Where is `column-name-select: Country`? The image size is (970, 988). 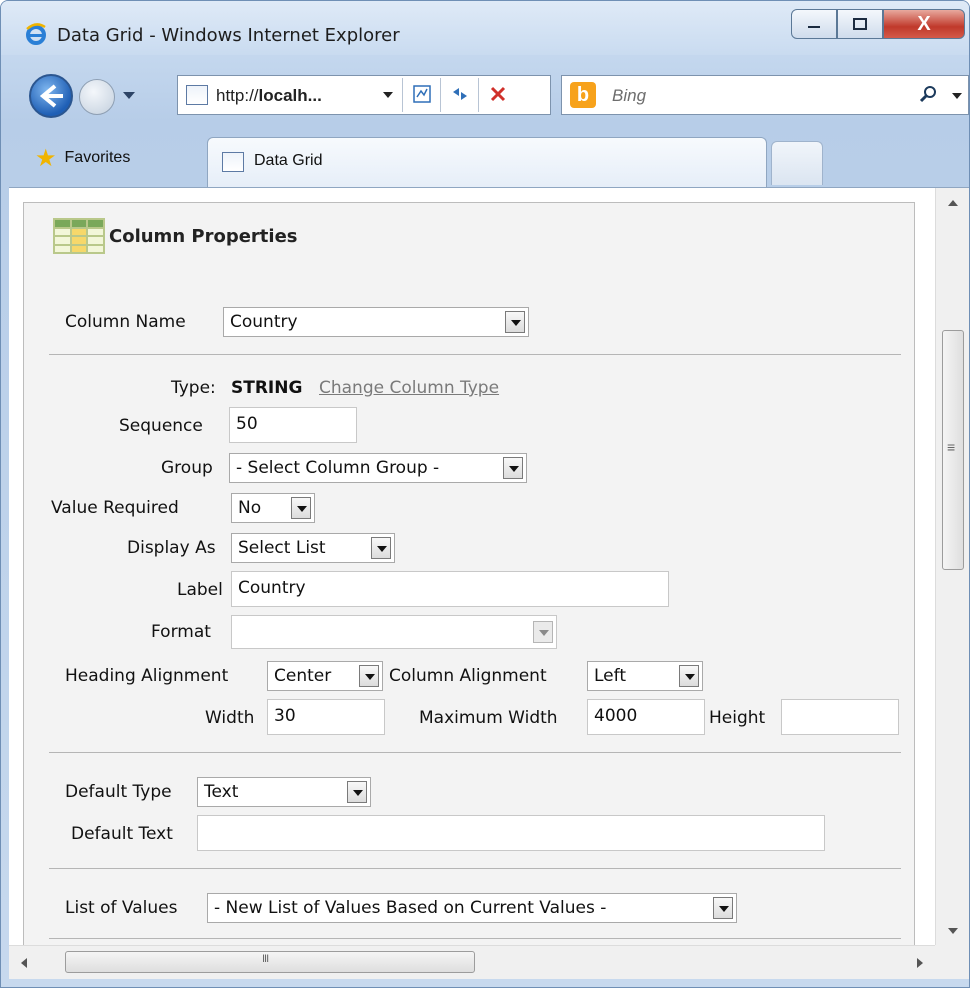
column-name-select: Country is located at coordinates (376, 322).